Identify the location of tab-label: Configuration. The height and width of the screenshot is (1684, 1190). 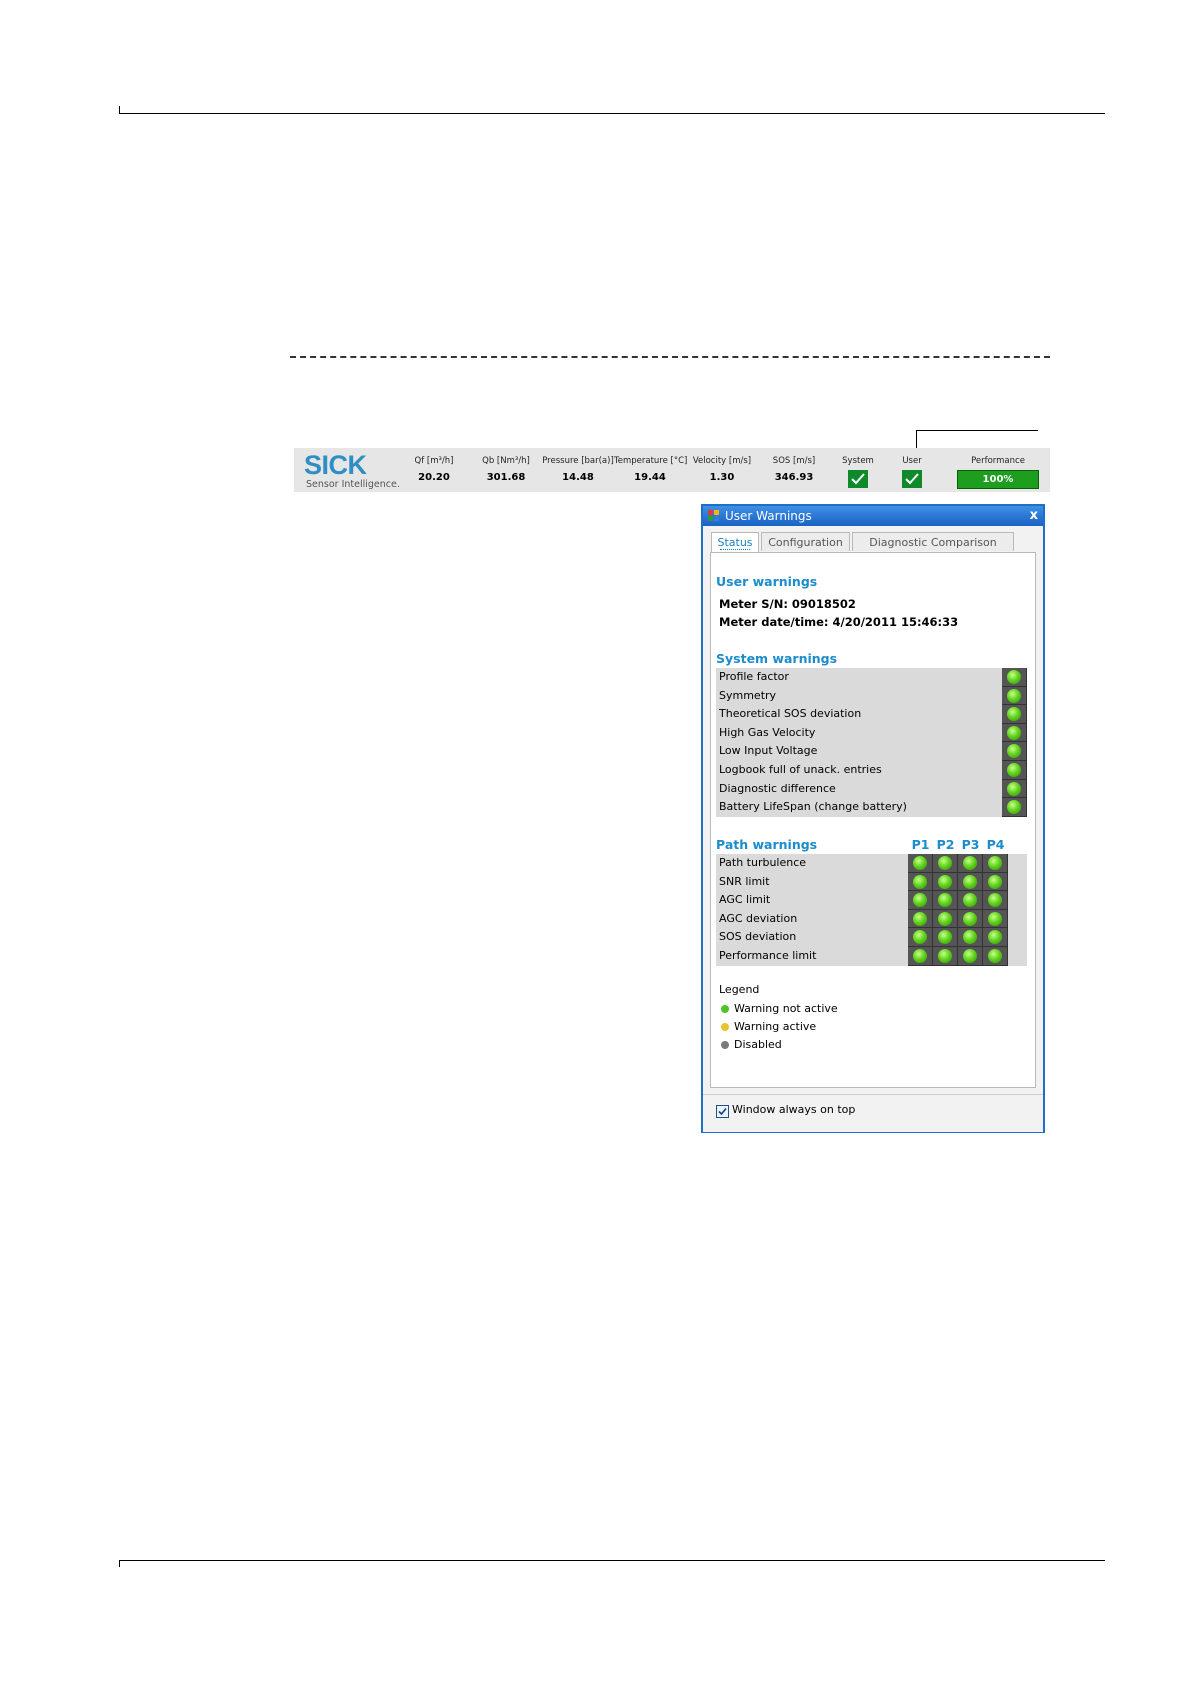
(805, 542).